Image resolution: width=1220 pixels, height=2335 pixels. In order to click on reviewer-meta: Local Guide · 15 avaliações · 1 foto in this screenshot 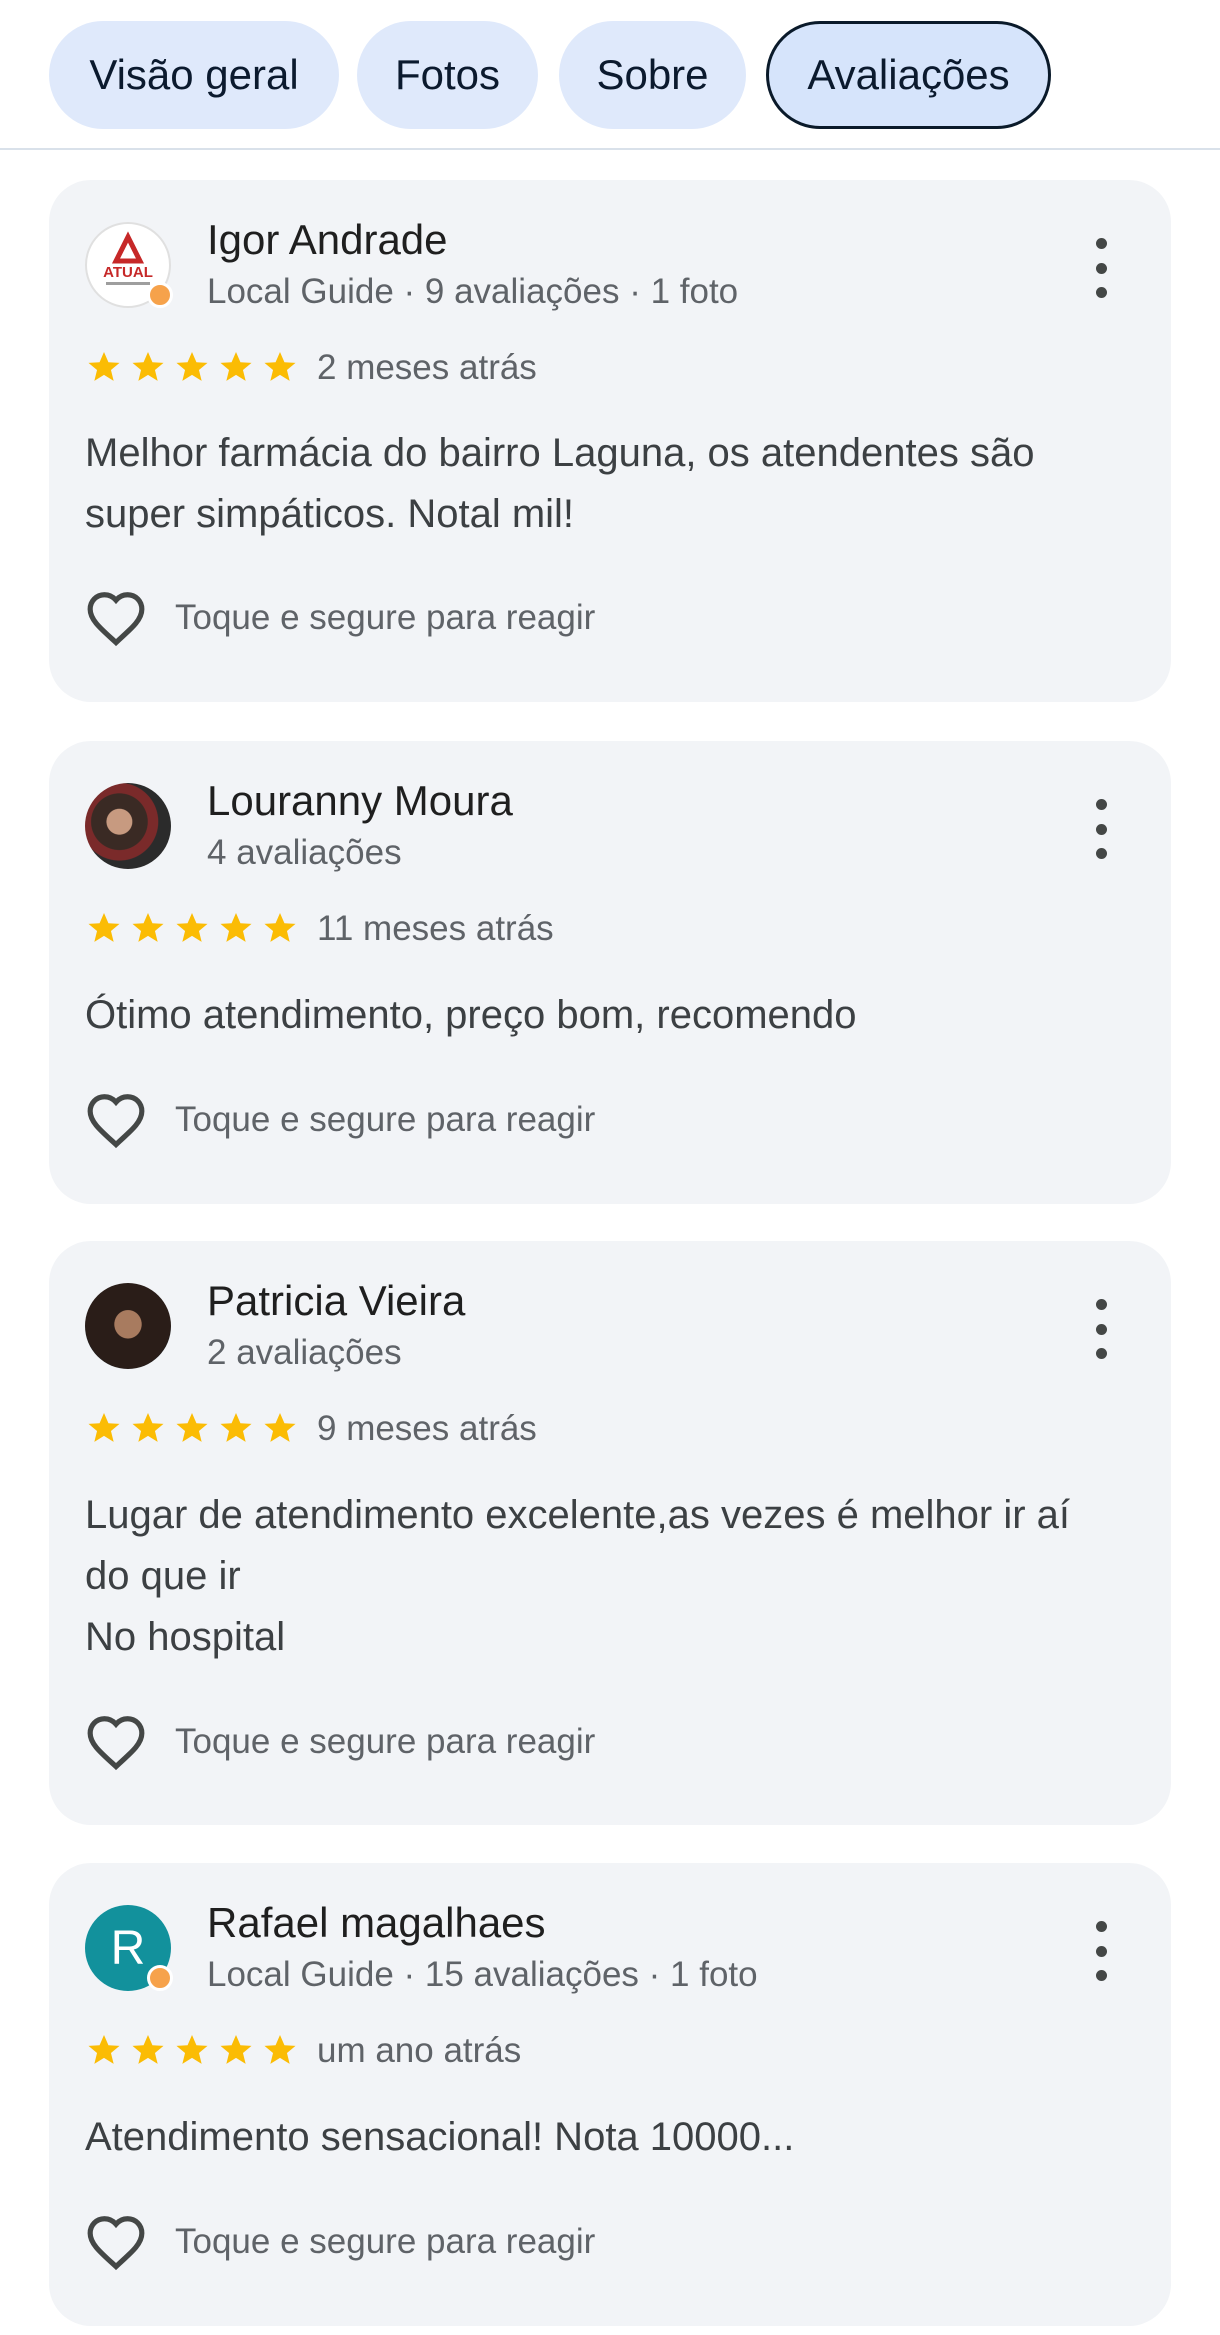, I will do `click(482, 1974)`.